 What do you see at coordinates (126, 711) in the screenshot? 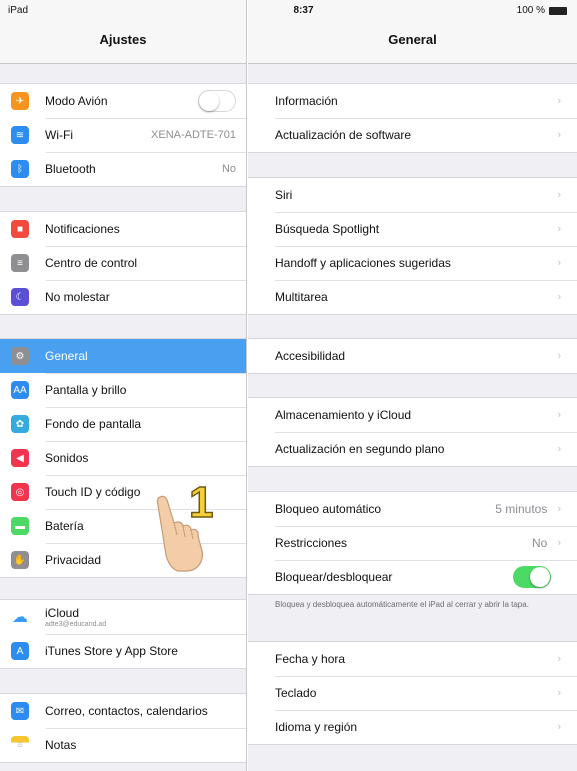
I see `sidebar-item-label: Correo, contactos, calendarios` at bounding box center [126, 711].